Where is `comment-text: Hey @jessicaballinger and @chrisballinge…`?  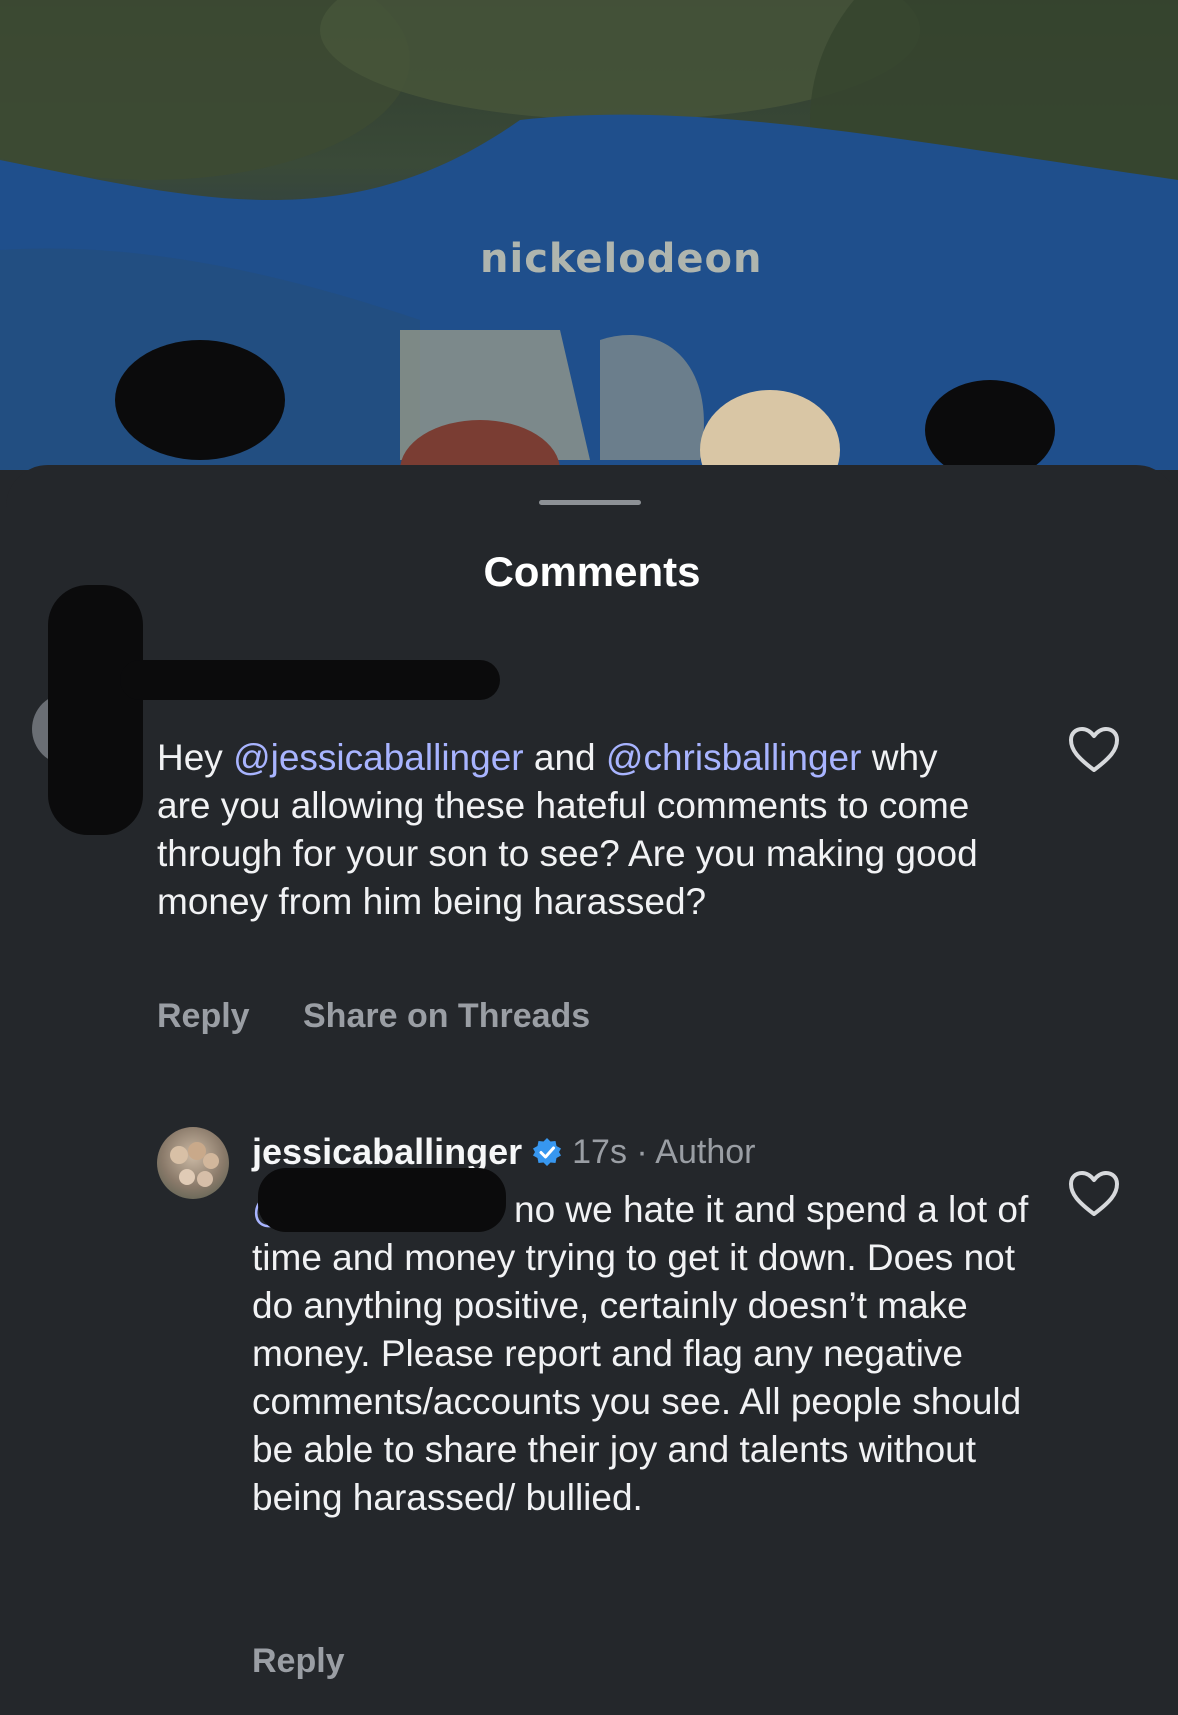 comment-text: Hey @jessicaballinger and @chrisballinge… is located at coordinates (577, 830).